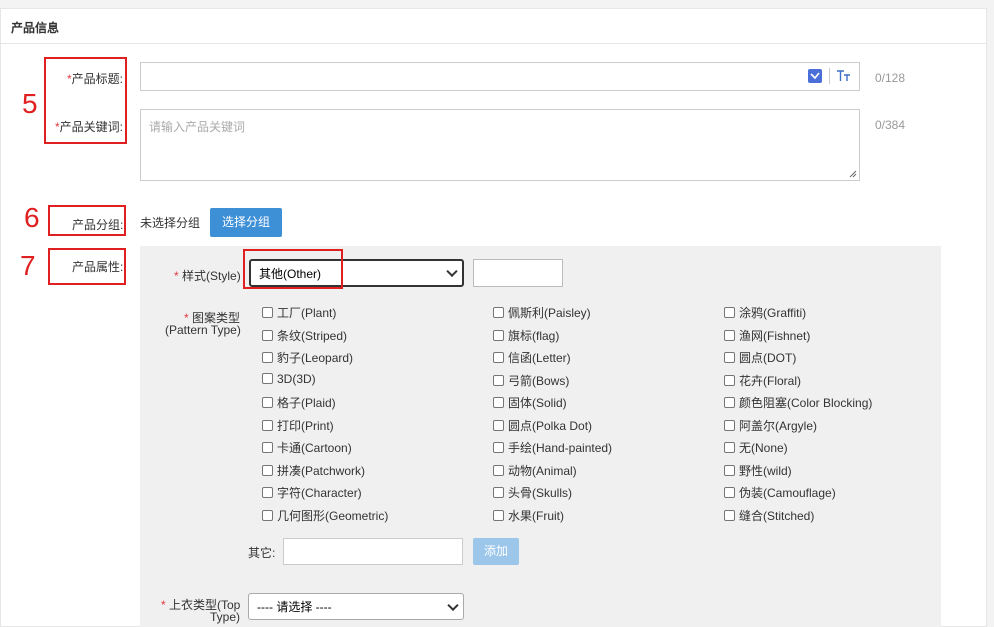  Describe the element at coordinates (500, 145) in the screenshot. I see `keywords-textarea: 请输入产品关键词` at that location.